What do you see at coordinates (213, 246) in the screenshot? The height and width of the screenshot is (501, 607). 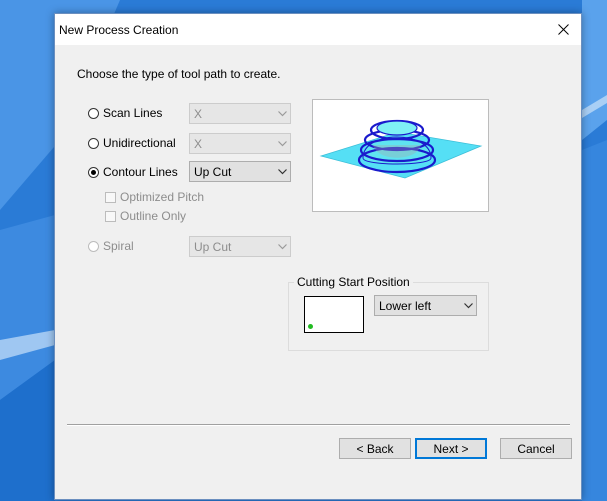 I see `spiral-cut-value: Up Cut` at bounding box center [213, 246].